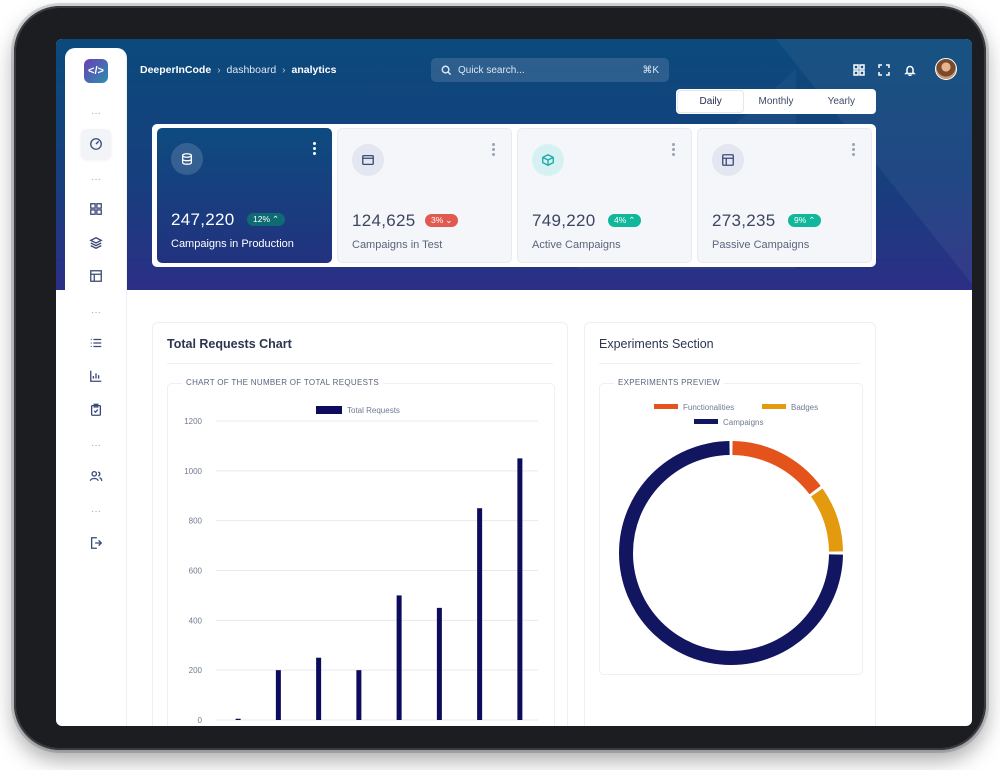  I want to click on fullscreen-button, so click(884, 70).